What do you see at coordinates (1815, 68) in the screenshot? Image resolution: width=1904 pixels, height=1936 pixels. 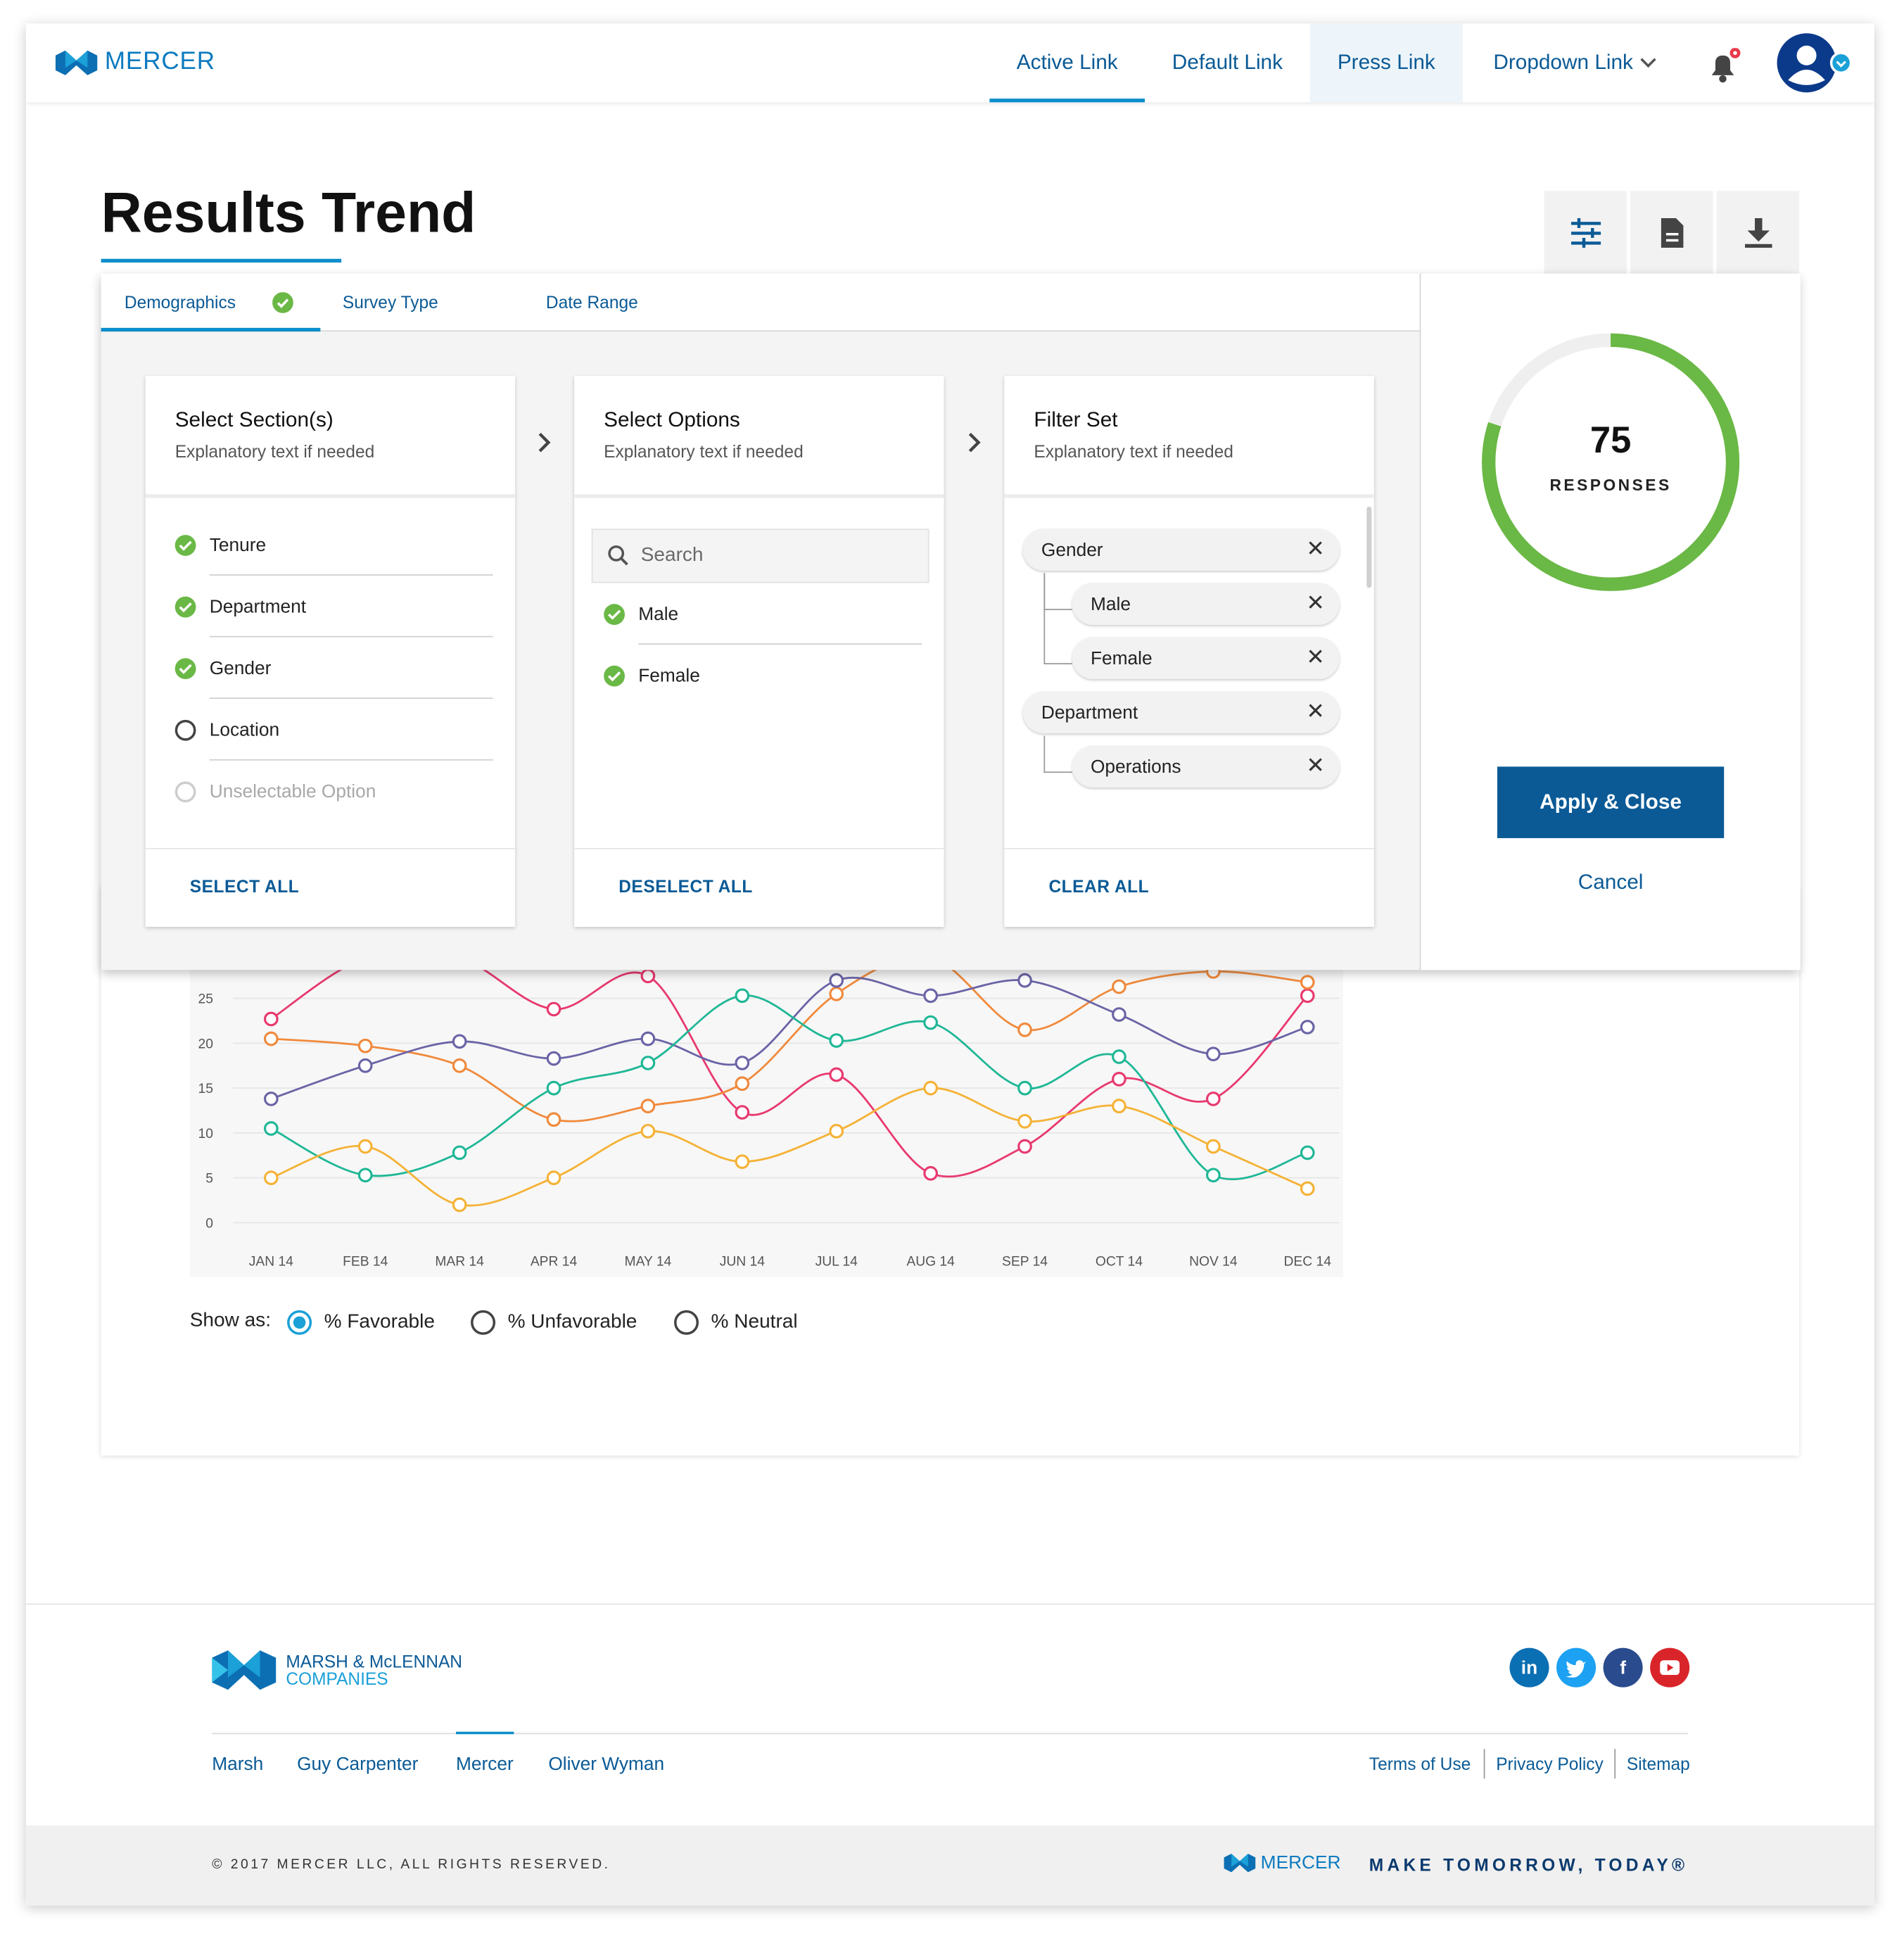 I see `user-avatar` at bounding box center [1815, 68].